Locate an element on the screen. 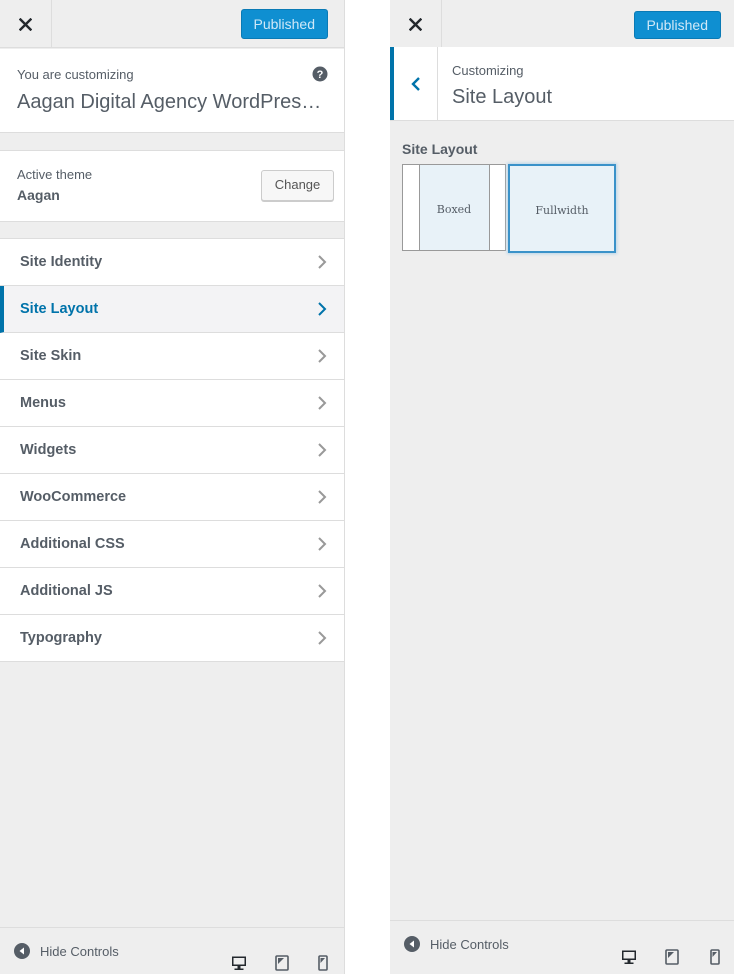 This screenshot has width=734, height=974. section-typography: Typography is located at coordinates (172, 638).